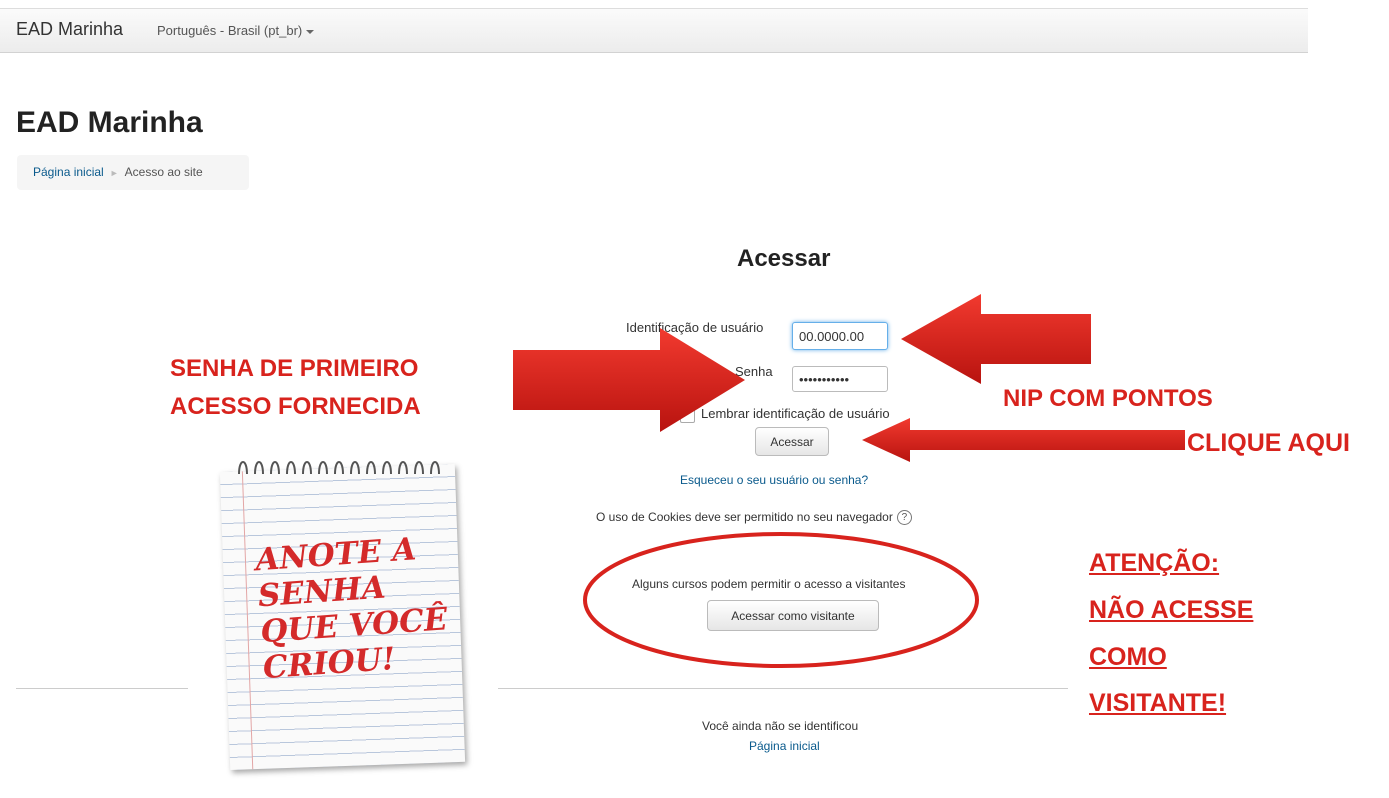 The image size is (1389, 798). Describe the element at coordinates (68, 172) in the screenshot. I see `breadcrumb-home-link: Página inicial` at that location.